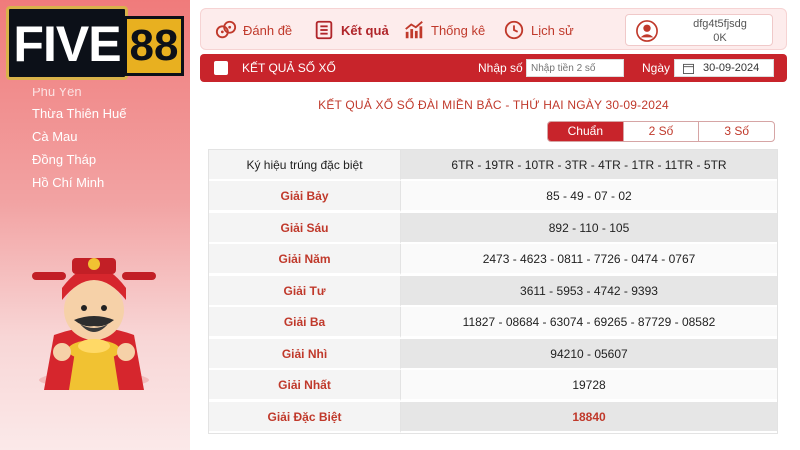 This screenshot has width=800, height=450. Describe the element at coordinates (458, 30) in the screenshot. I see `nav-thong-ke-label: Thống kê` at that location.